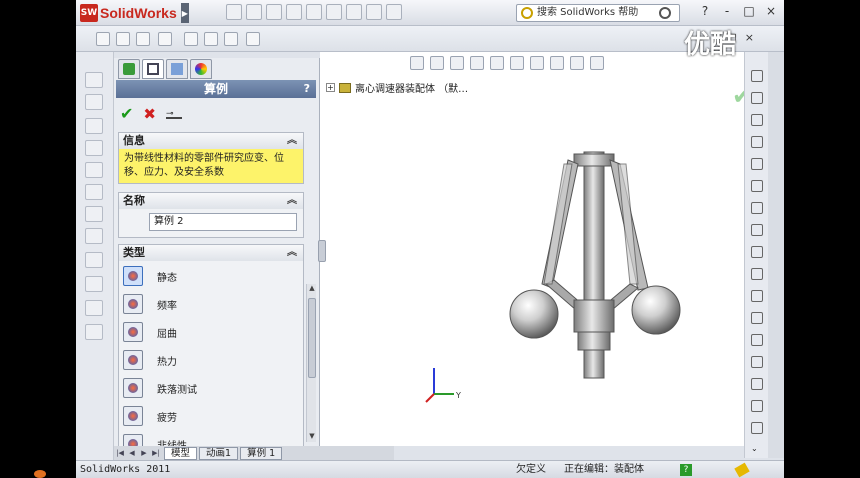 This screenshot has height=478, width=860. I want to click on scroll-up-icon: ▲, so click(312, 289).